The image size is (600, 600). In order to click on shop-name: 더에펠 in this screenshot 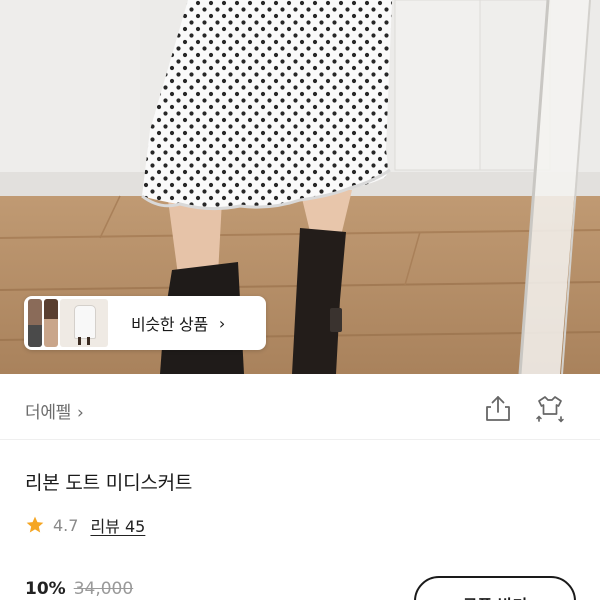, I will do `click(48, 413)`.